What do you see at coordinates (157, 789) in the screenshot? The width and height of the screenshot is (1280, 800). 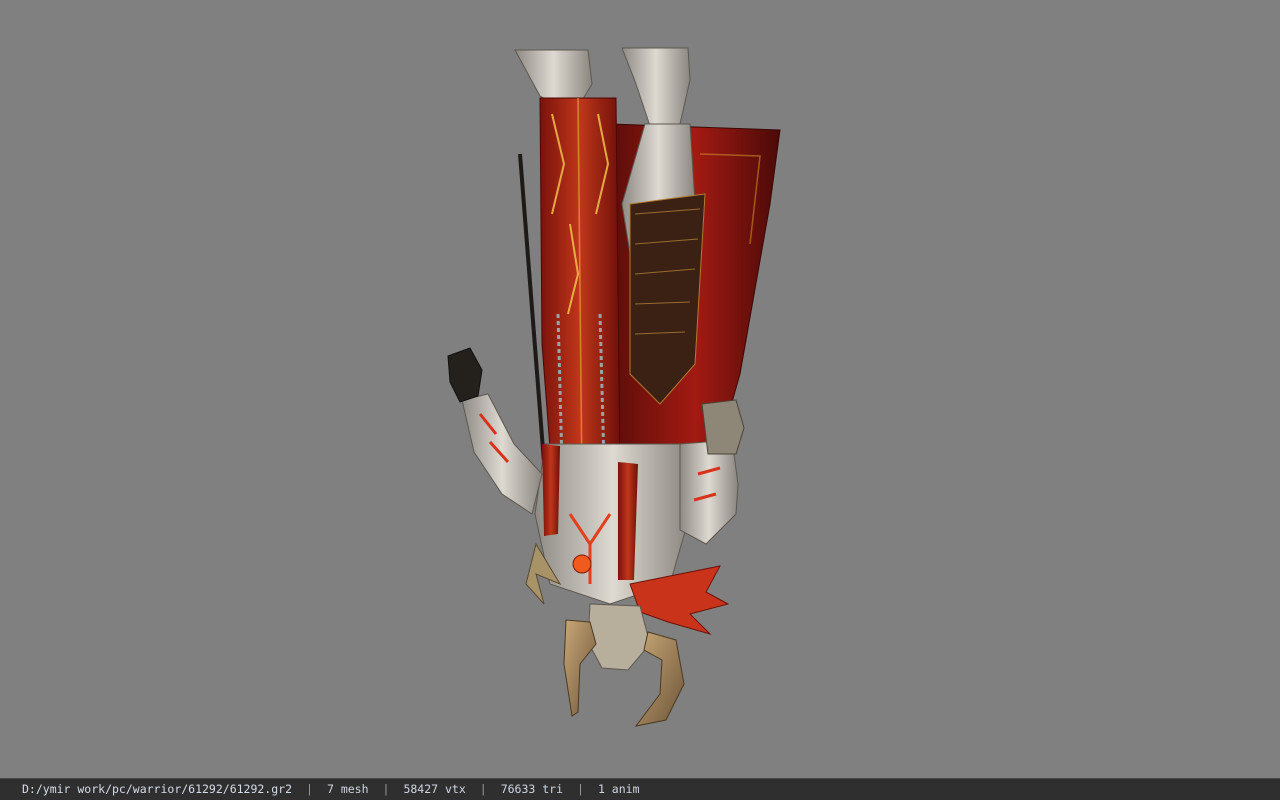 I see `file-path-label: D:/ymir work/pc/warrior/61292/61292.gr2` at bounding box center [157, 789].